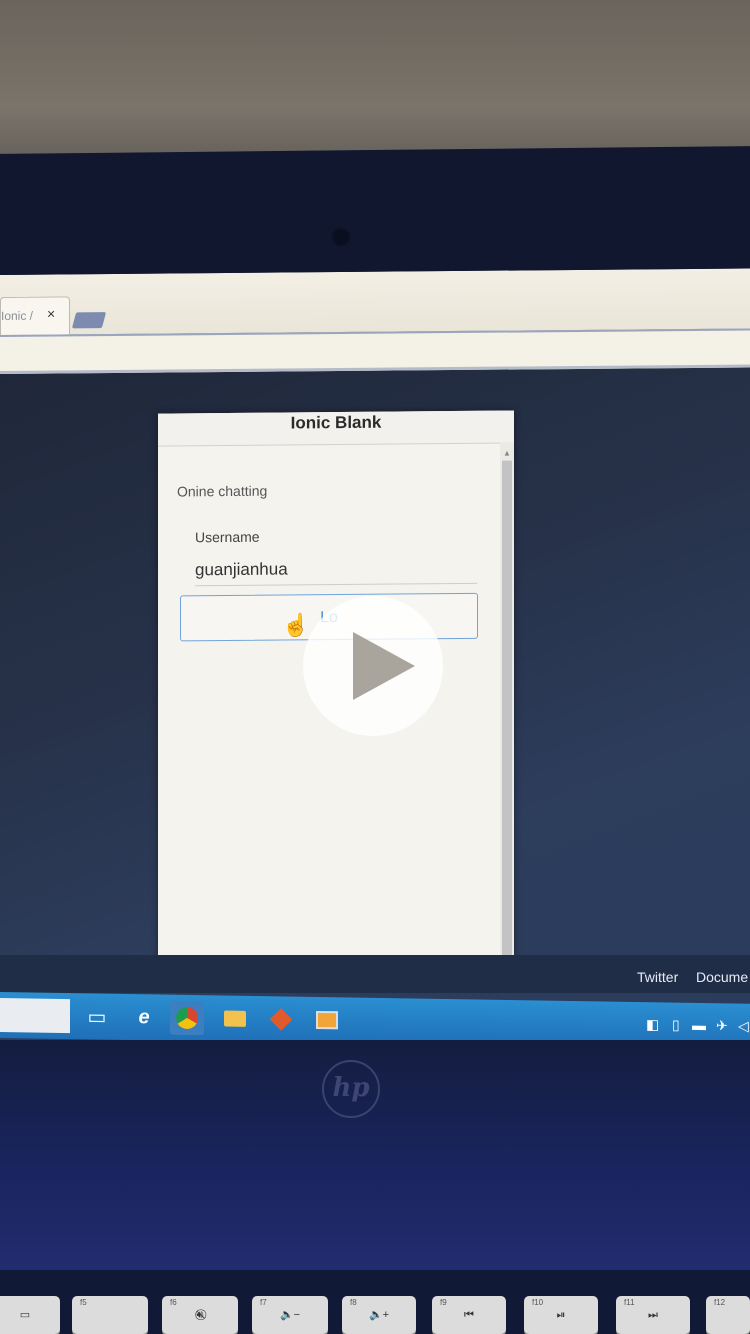 The height and width of the screenshot is (1334, 750). What do you see at coordinates (722, 977) in the screenshot?
I see `bookmark-documents: Docume` at bounding box center [722, 977].